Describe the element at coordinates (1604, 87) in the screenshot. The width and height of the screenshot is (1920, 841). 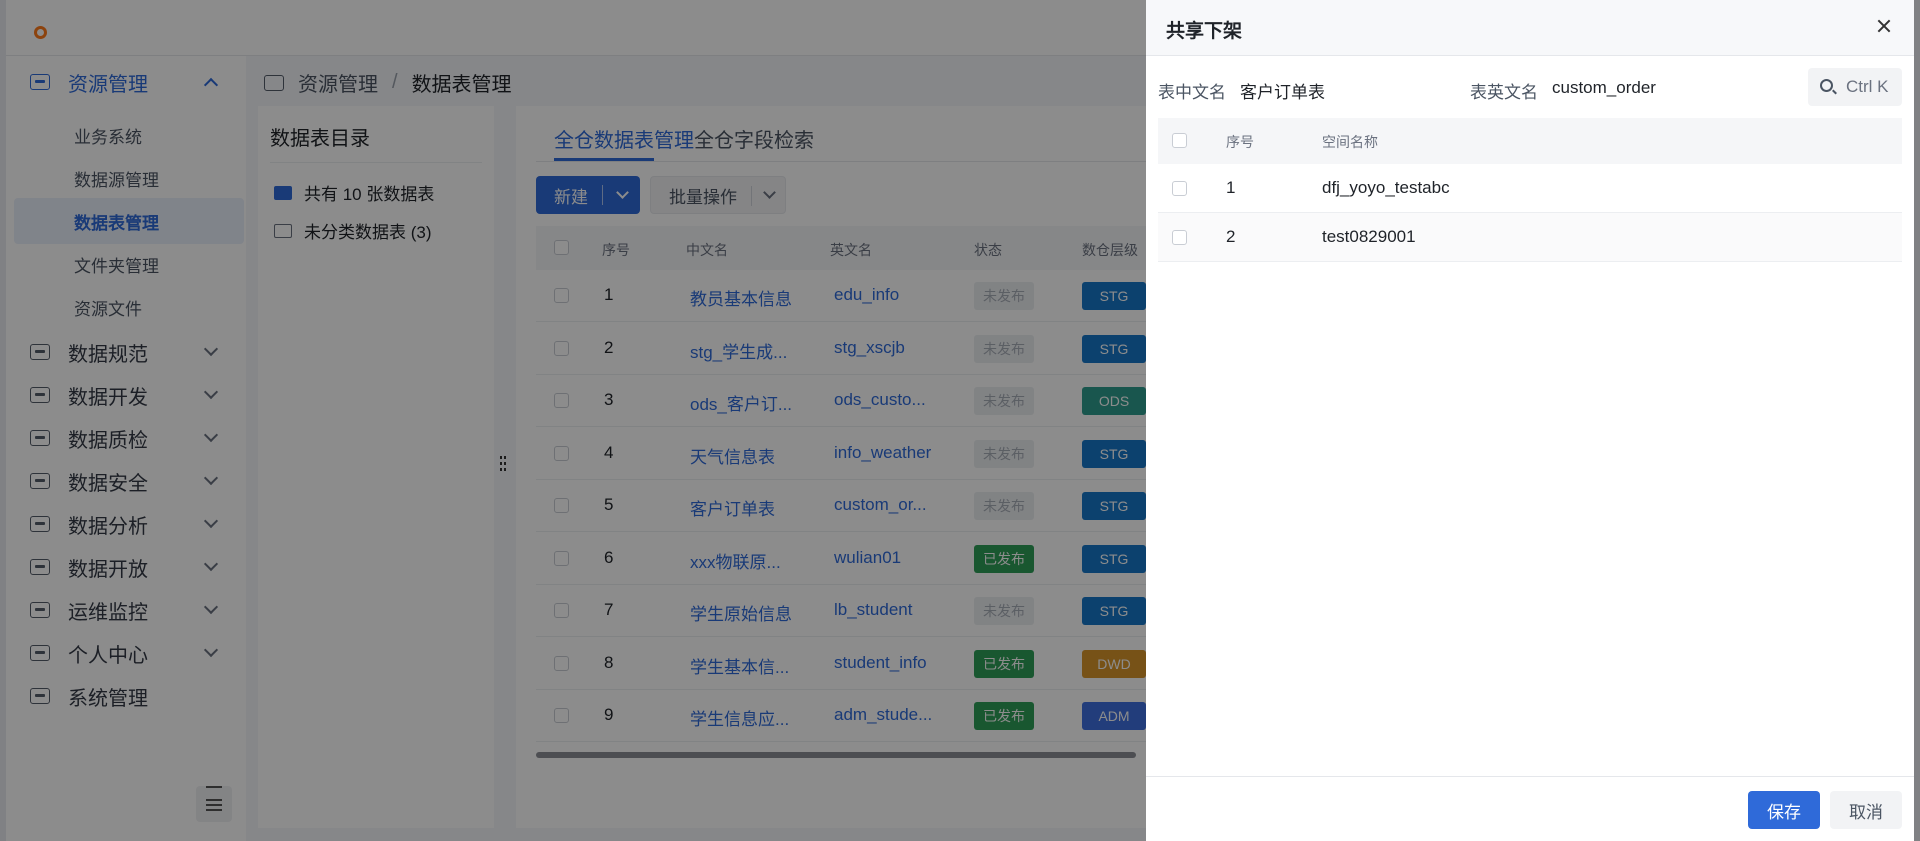
I see `en-name-value: custom_order` at that location.